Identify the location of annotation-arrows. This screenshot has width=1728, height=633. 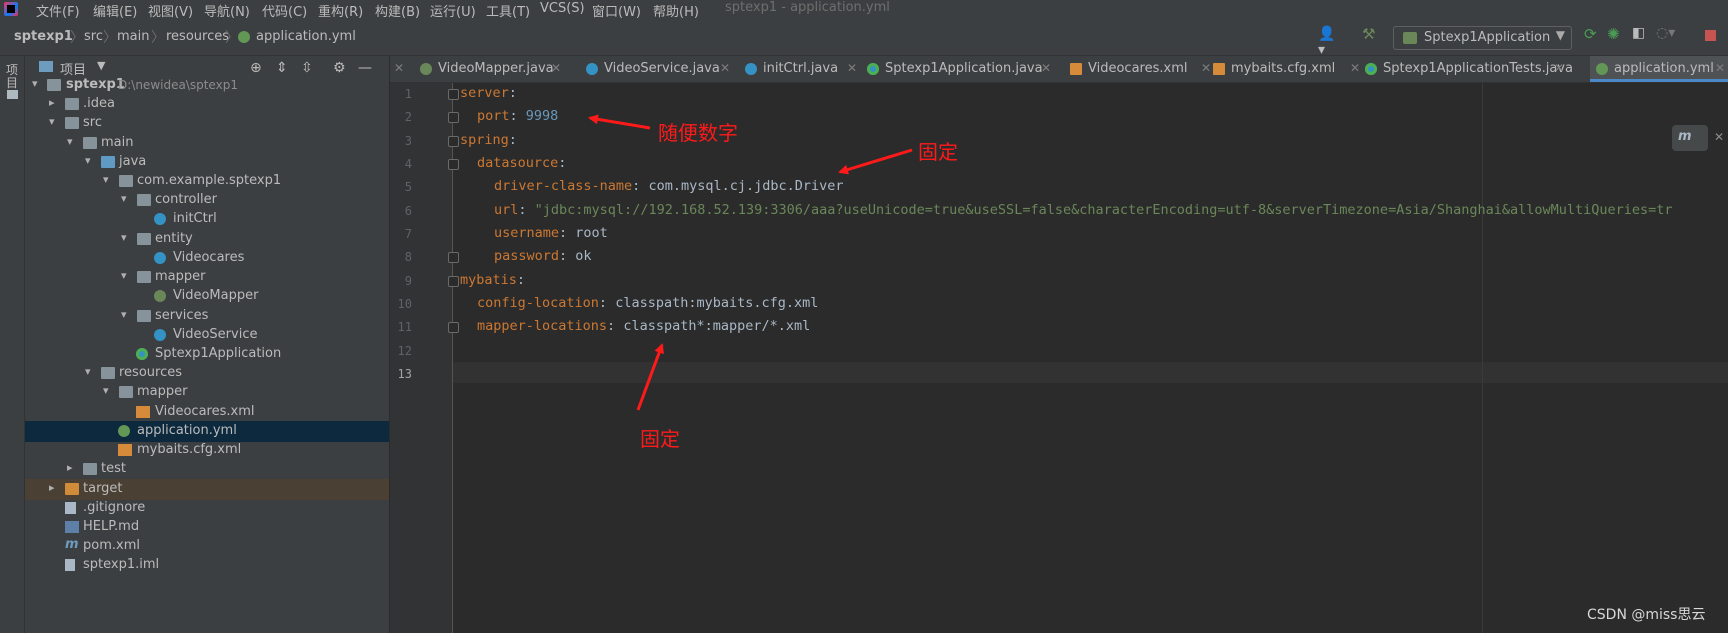
(750, 262).